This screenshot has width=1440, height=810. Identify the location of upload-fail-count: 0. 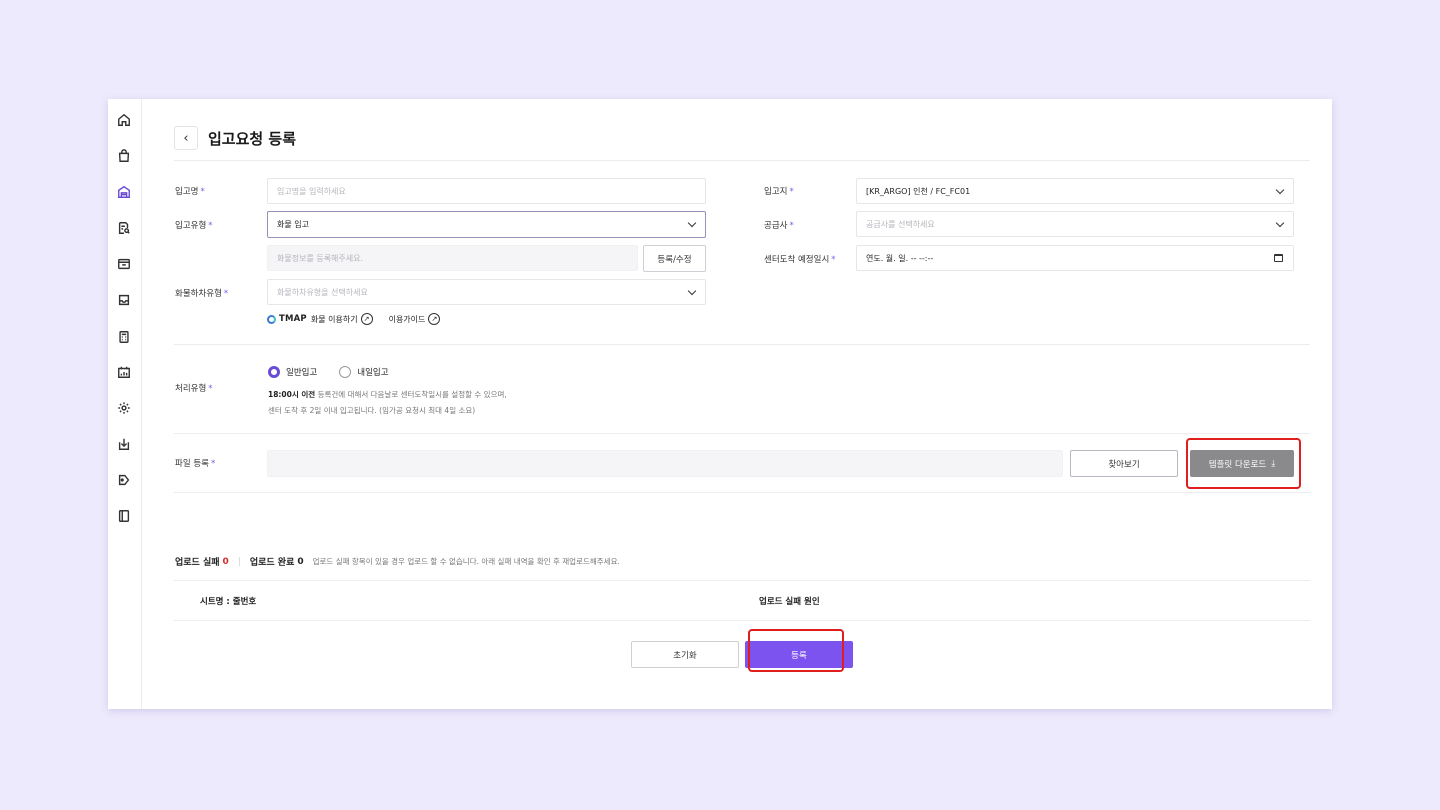
(225, 561).